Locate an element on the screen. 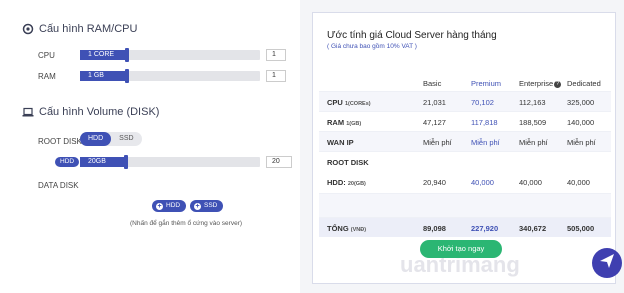 The width and height of the screenshot is (624, 293). cell-enterprise: 112,163 is located at coordinates (532, 102).